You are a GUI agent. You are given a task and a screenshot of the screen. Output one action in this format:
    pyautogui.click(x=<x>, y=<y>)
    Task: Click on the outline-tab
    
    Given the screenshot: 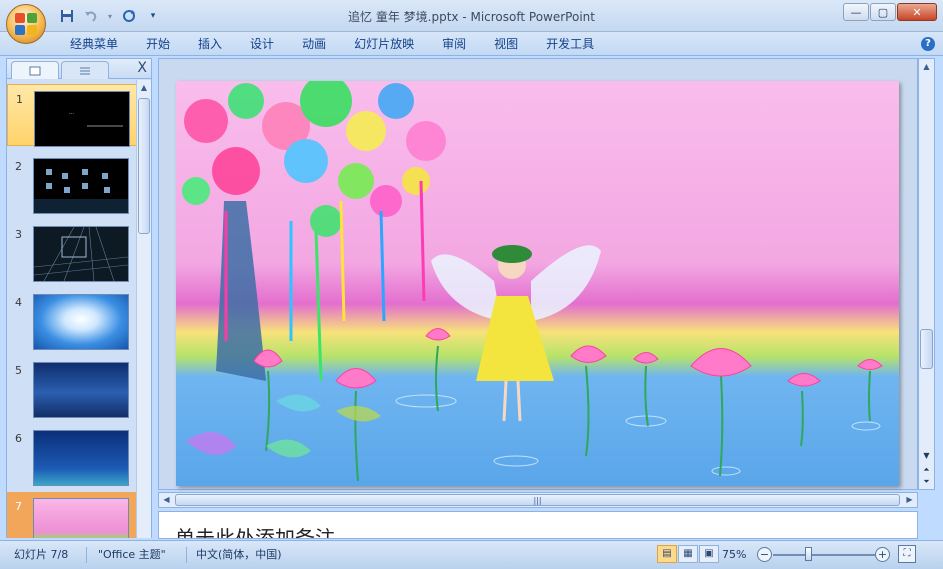 What is the action you would take?
    pyautogui.click(x=85, y=70)
    